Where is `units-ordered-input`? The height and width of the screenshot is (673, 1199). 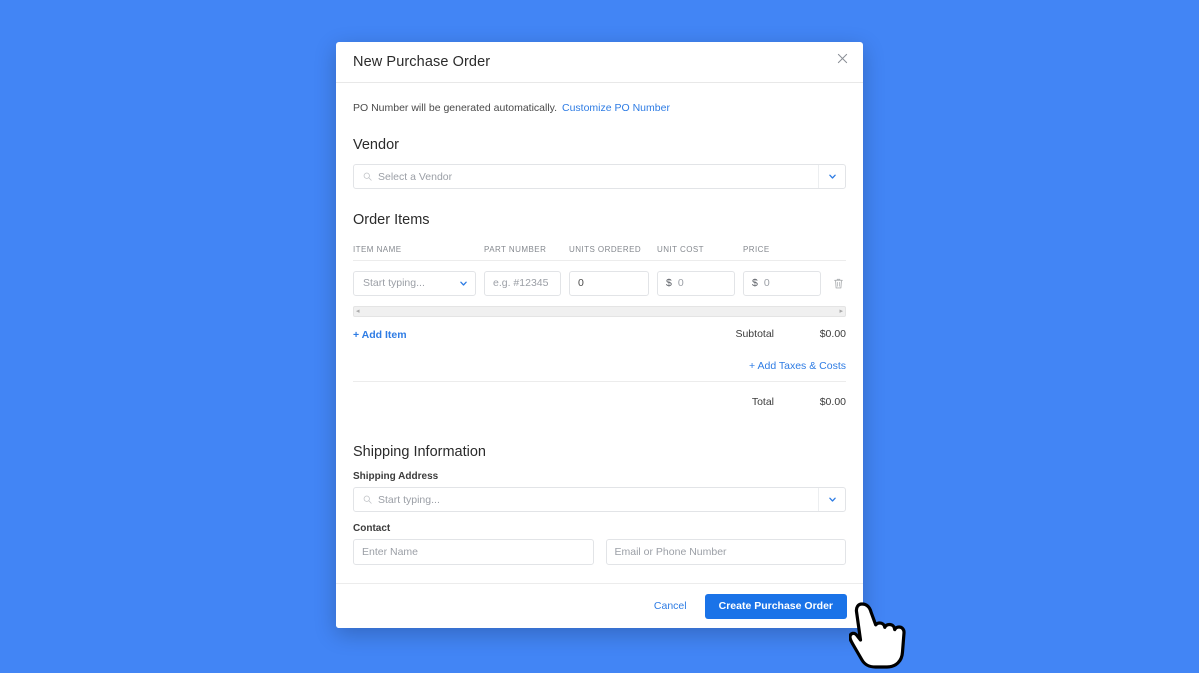 units-ordered-input is located at coordinates (609, 283).